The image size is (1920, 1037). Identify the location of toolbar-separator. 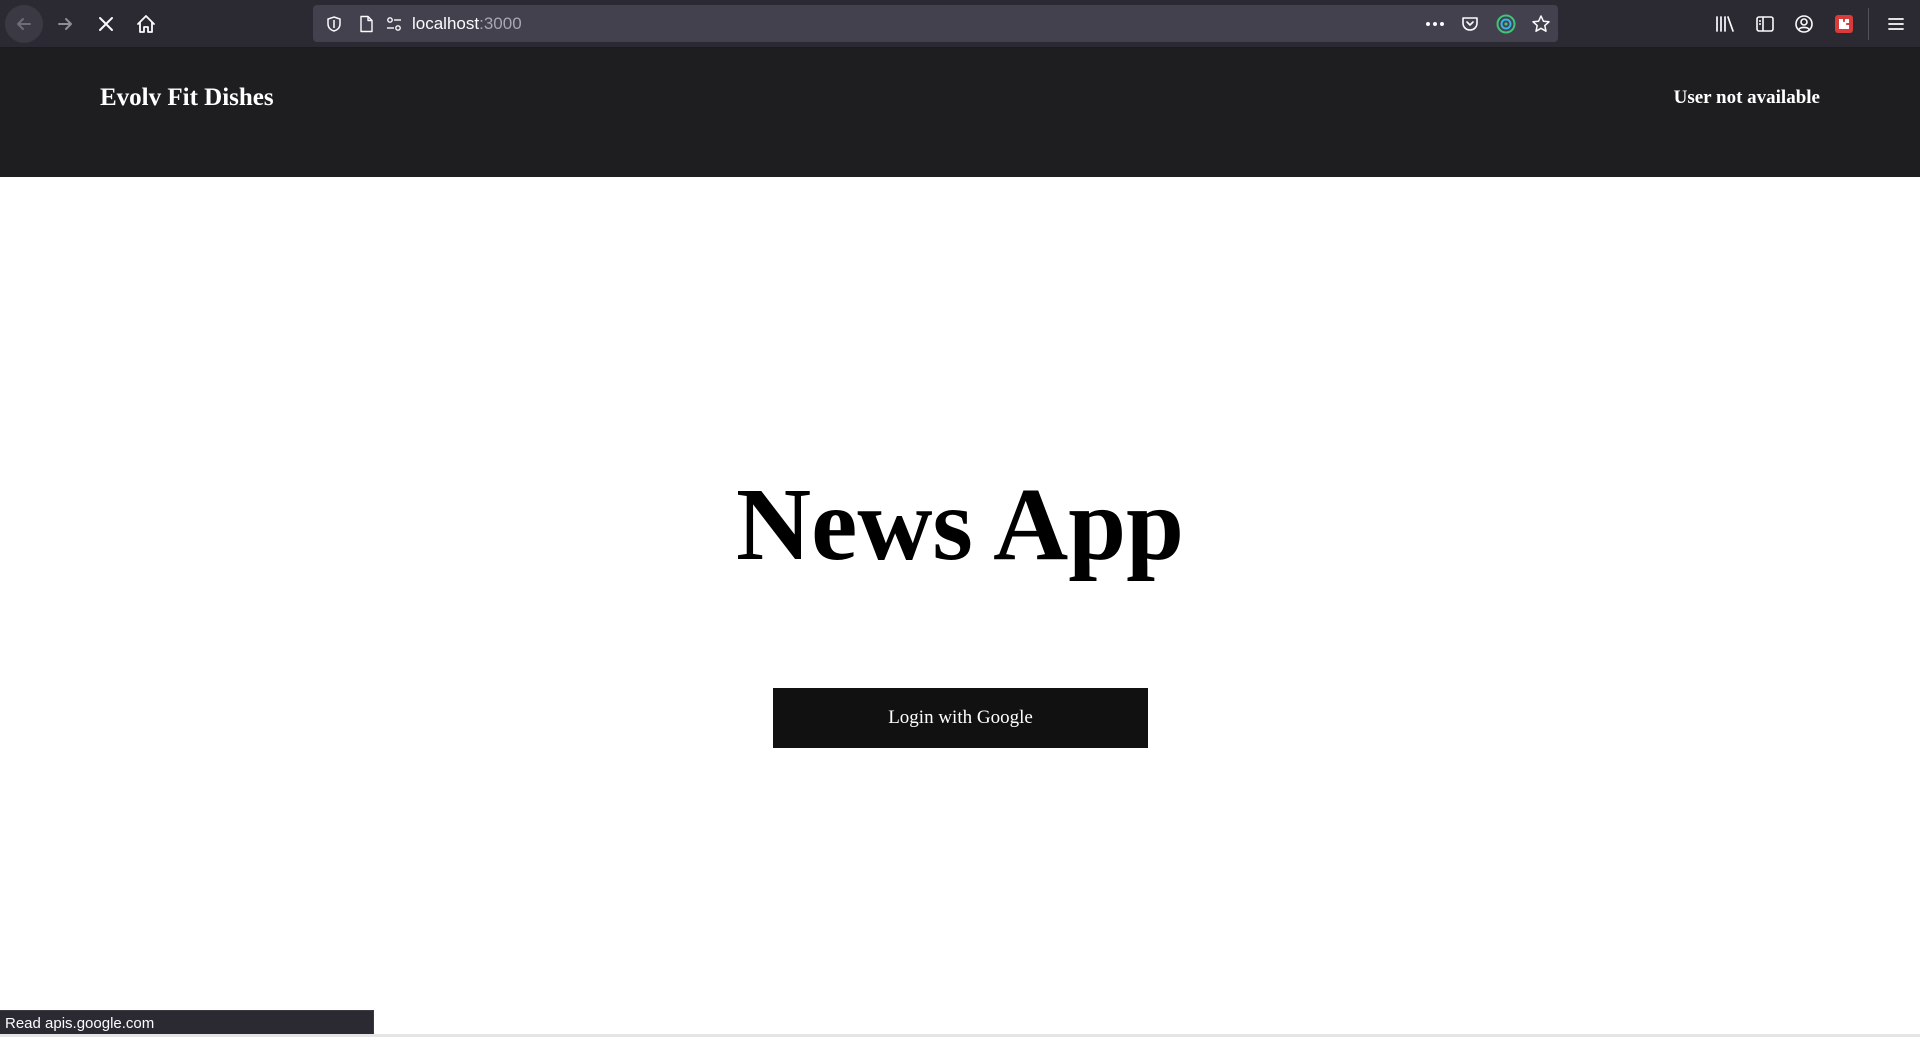
(1868, 24).